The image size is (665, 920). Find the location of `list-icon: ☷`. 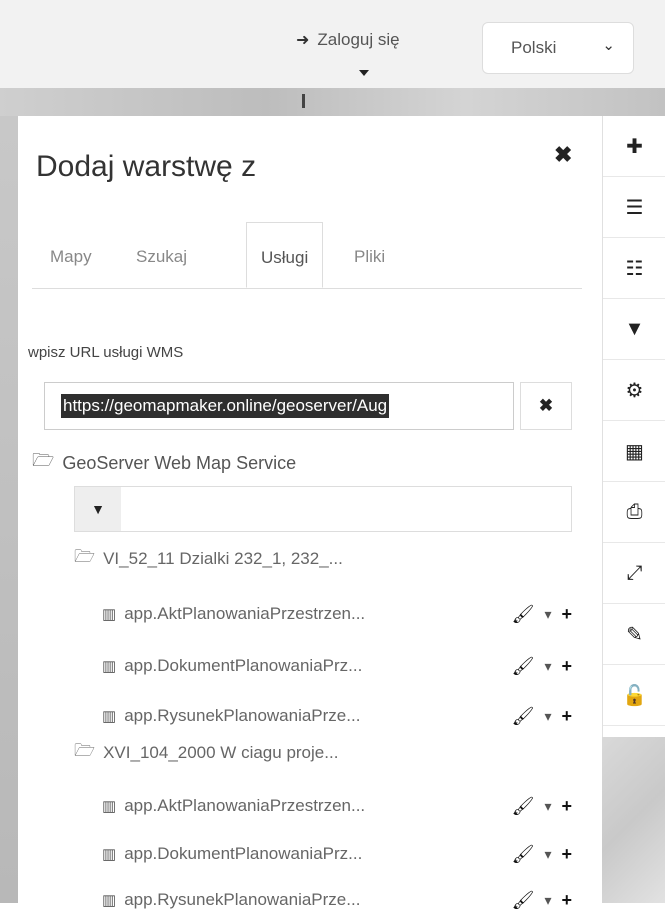

list-icon: ☷ is located at coordinates (634, 268).